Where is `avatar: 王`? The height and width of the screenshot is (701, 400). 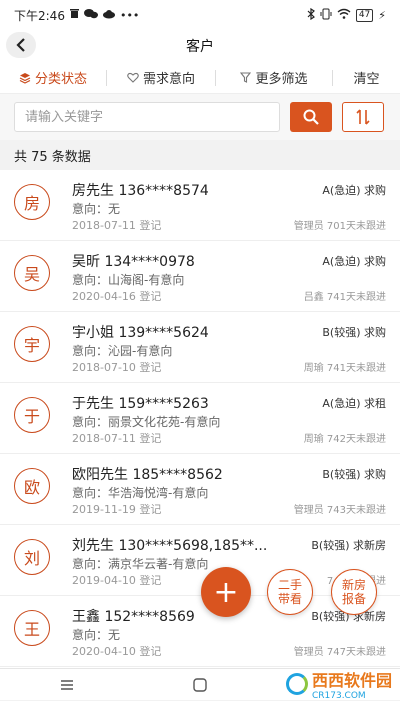 avatar: 王 is located at coordinates (32, 628).